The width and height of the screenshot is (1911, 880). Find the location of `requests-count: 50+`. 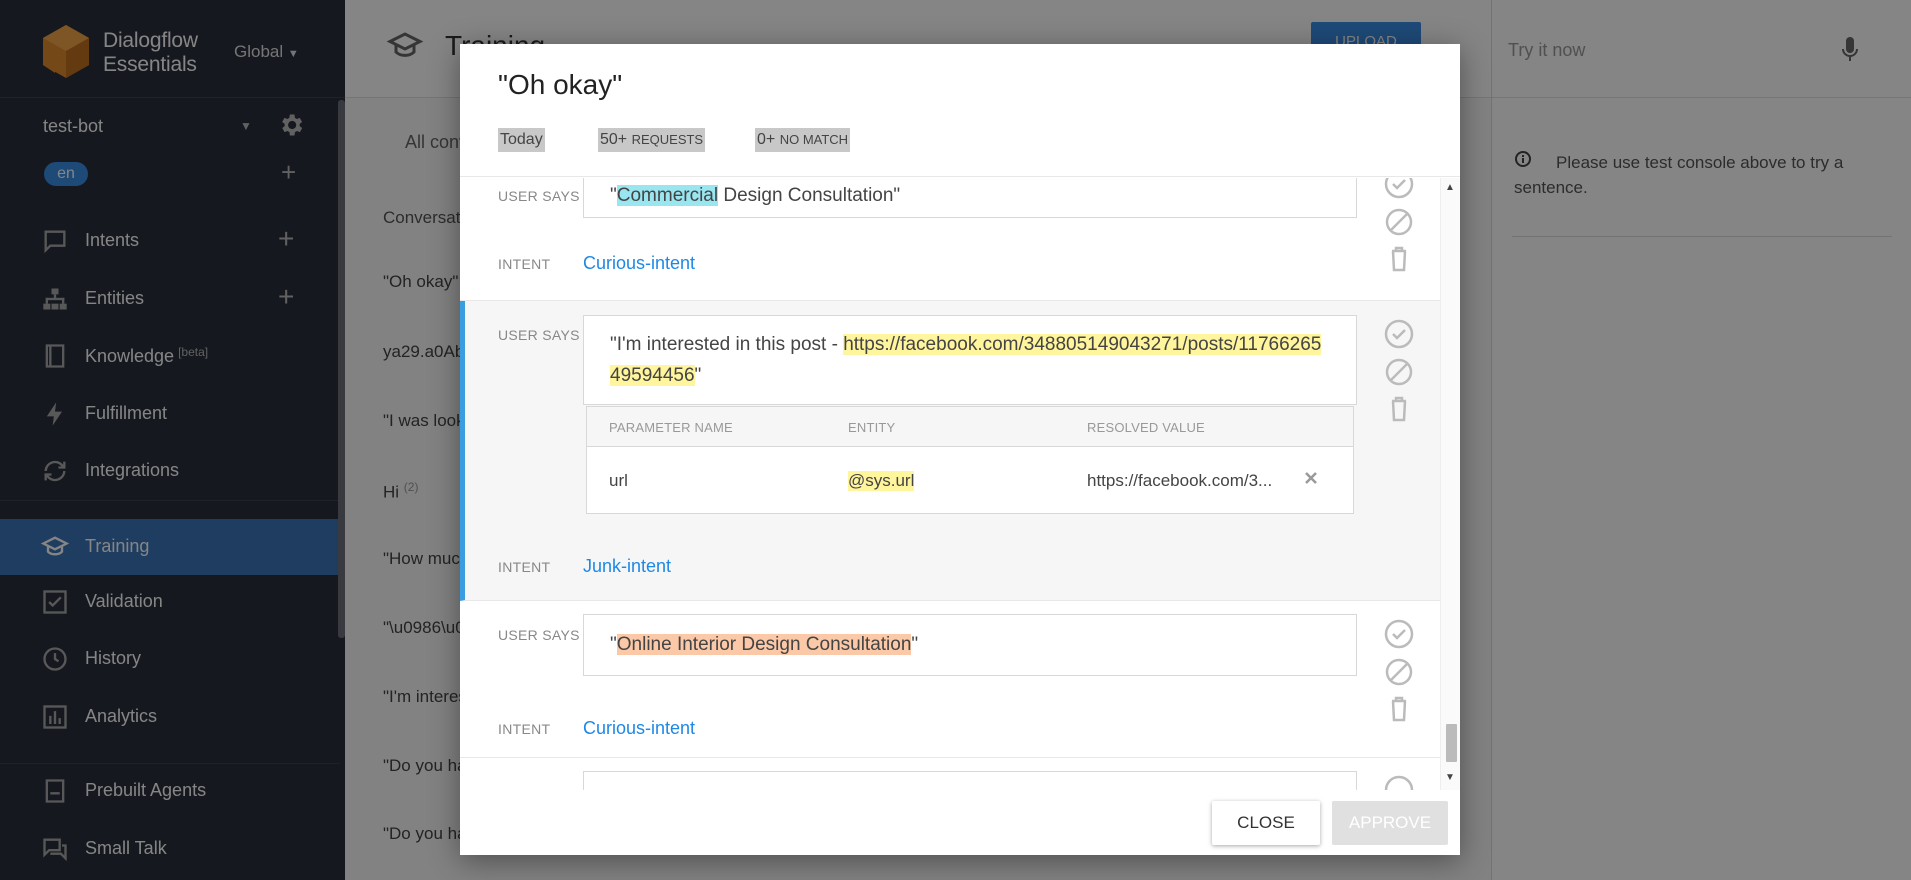

requests-count: 50+ is located at coordinates (614, 139).